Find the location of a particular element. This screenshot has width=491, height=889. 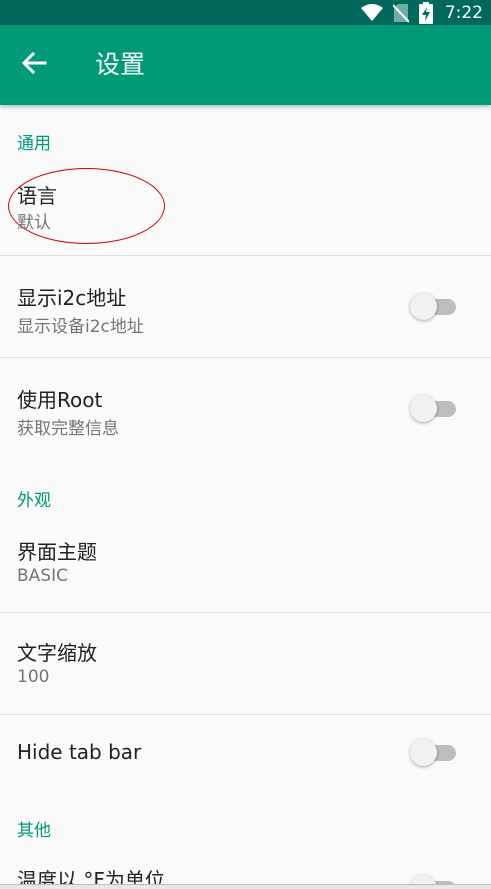

hide-tab-bar-switch is located at coordinates (434, 753).